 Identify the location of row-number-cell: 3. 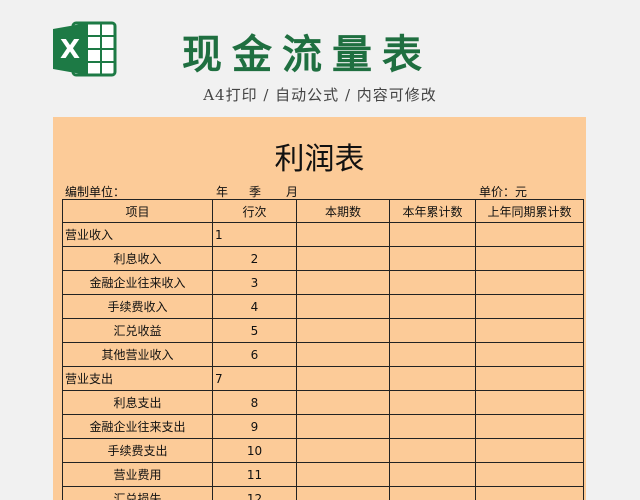
(254, 282).